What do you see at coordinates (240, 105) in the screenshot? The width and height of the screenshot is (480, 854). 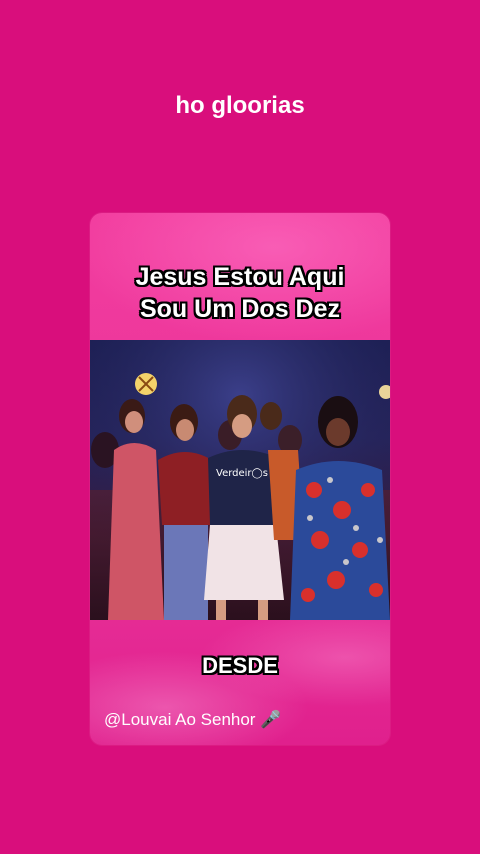 I see `page-title: ho gloorias` at bounding box center [240, 105].